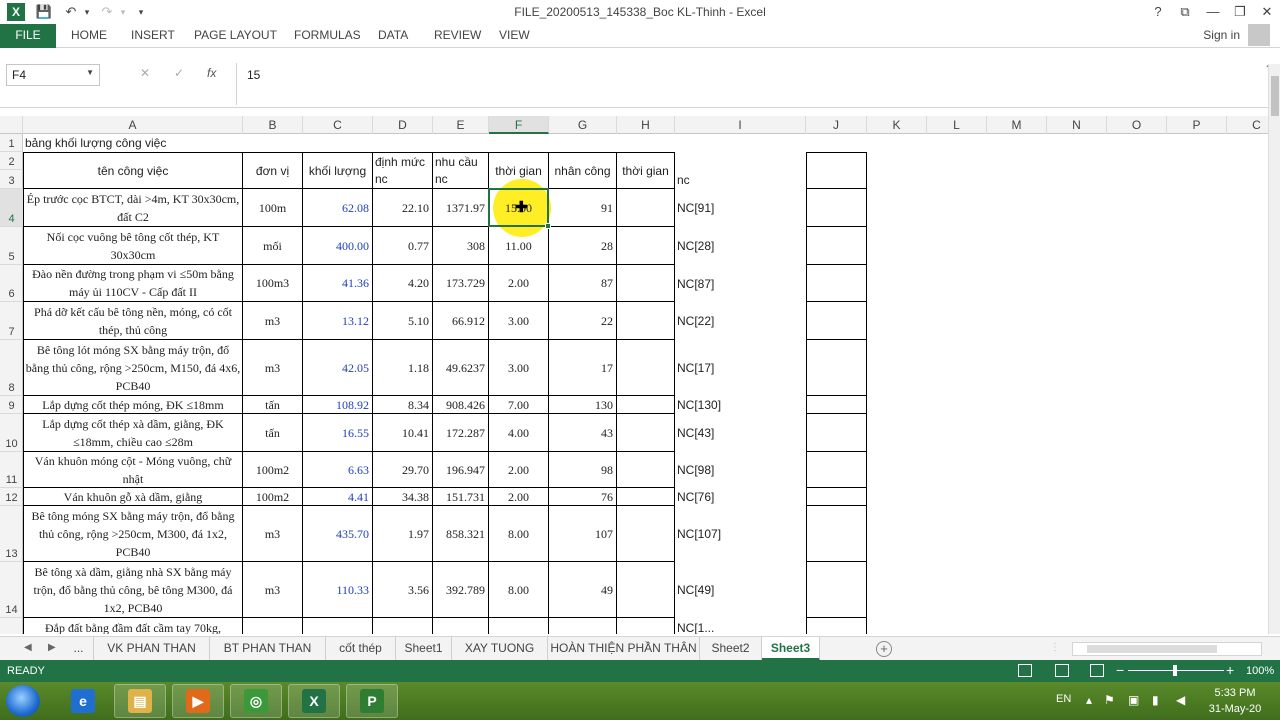 This screenshot has width=1280, height=720. What do you see at coordinates (152, 649) in the screenshot?
I see `sheet-tab: VK PHAN THAN` at bounding box center [152, 649].